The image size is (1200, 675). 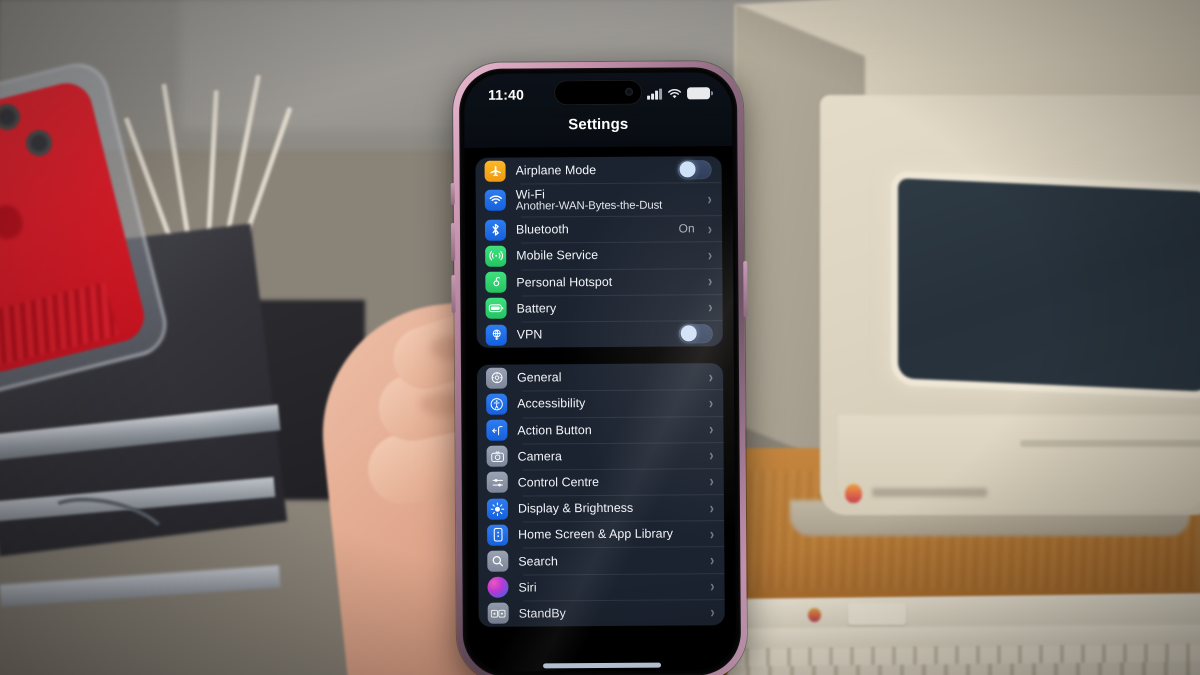 I want to click on sidebar-item-label: StandBy, so click(x=542, y=613).